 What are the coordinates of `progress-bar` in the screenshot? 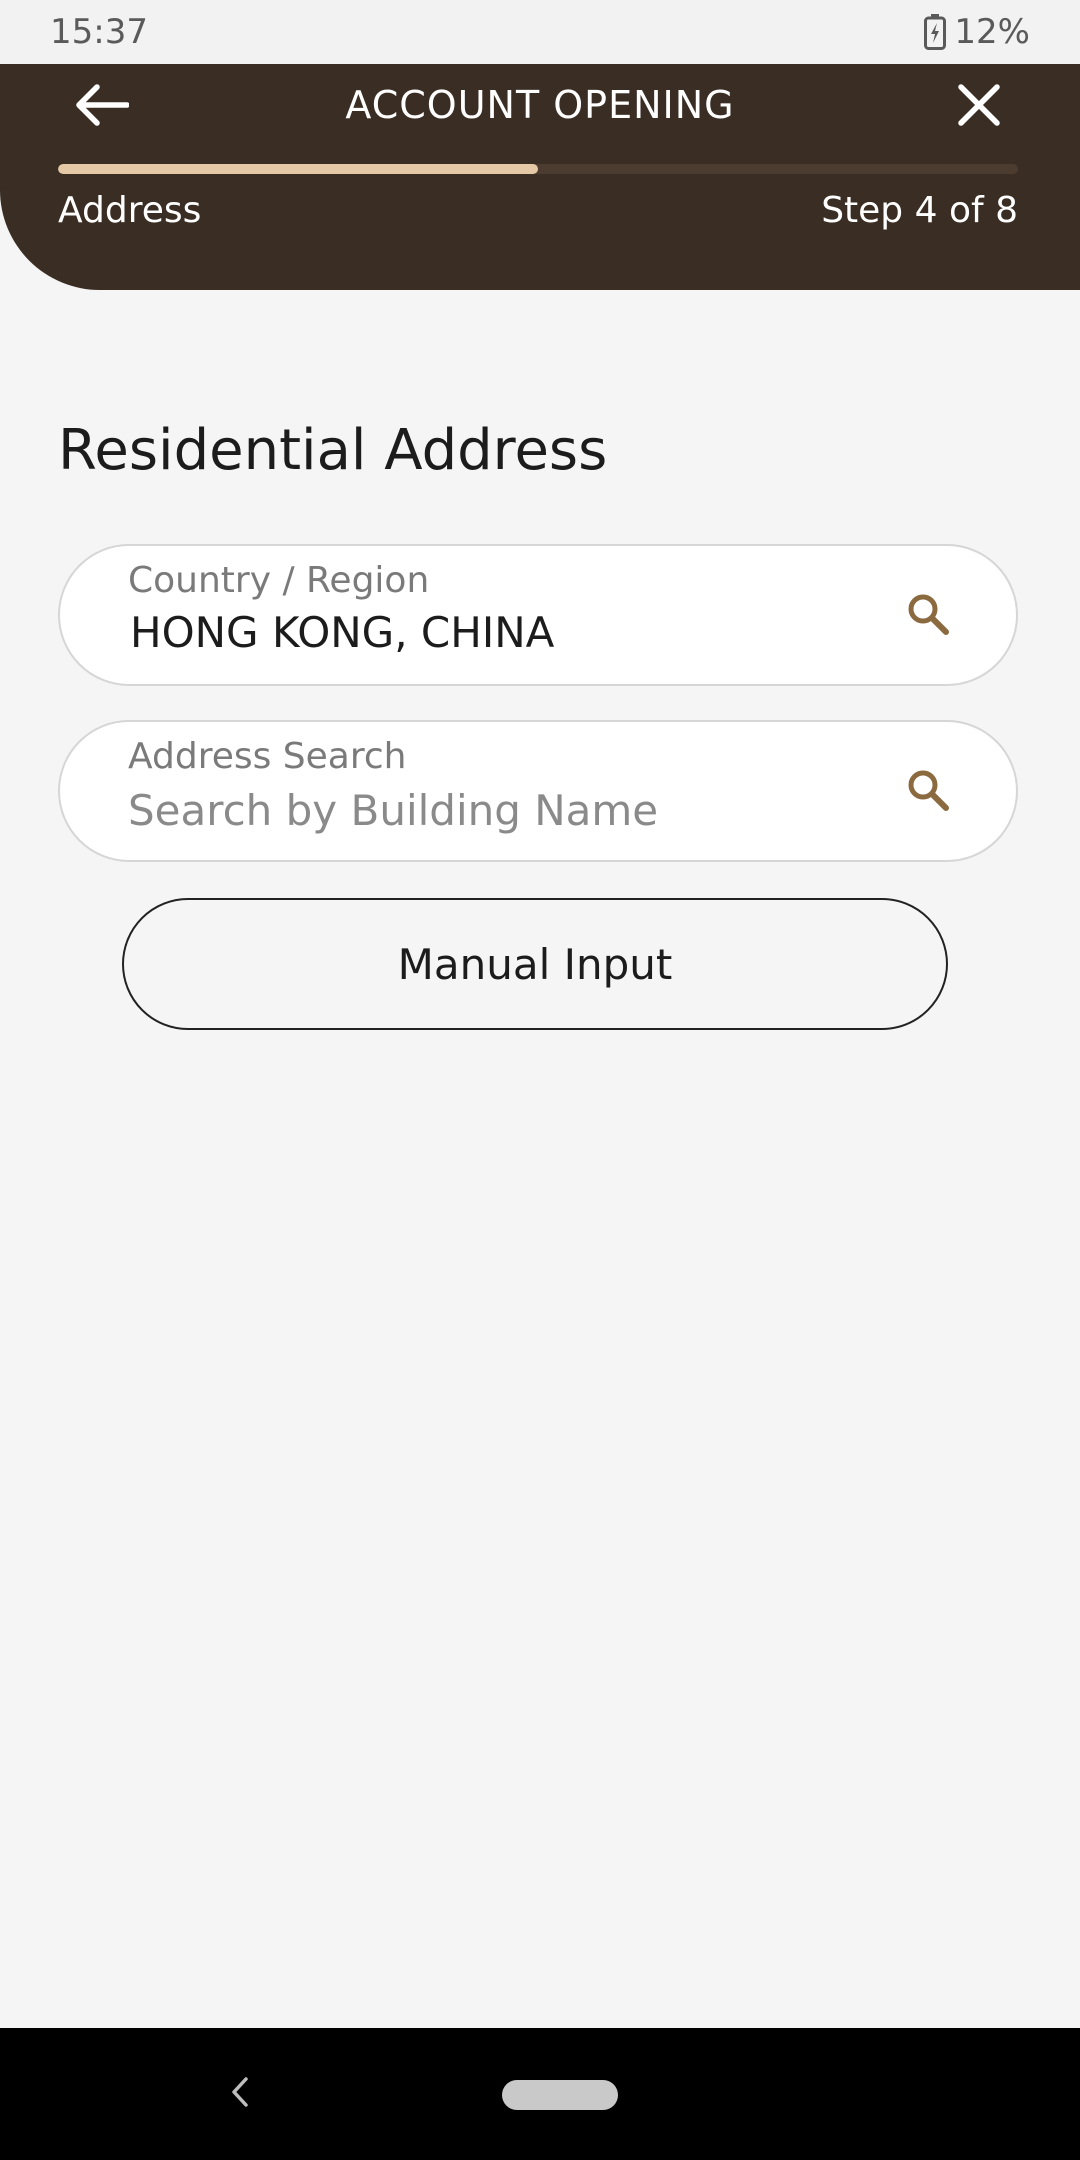 It's located at (538, 169).